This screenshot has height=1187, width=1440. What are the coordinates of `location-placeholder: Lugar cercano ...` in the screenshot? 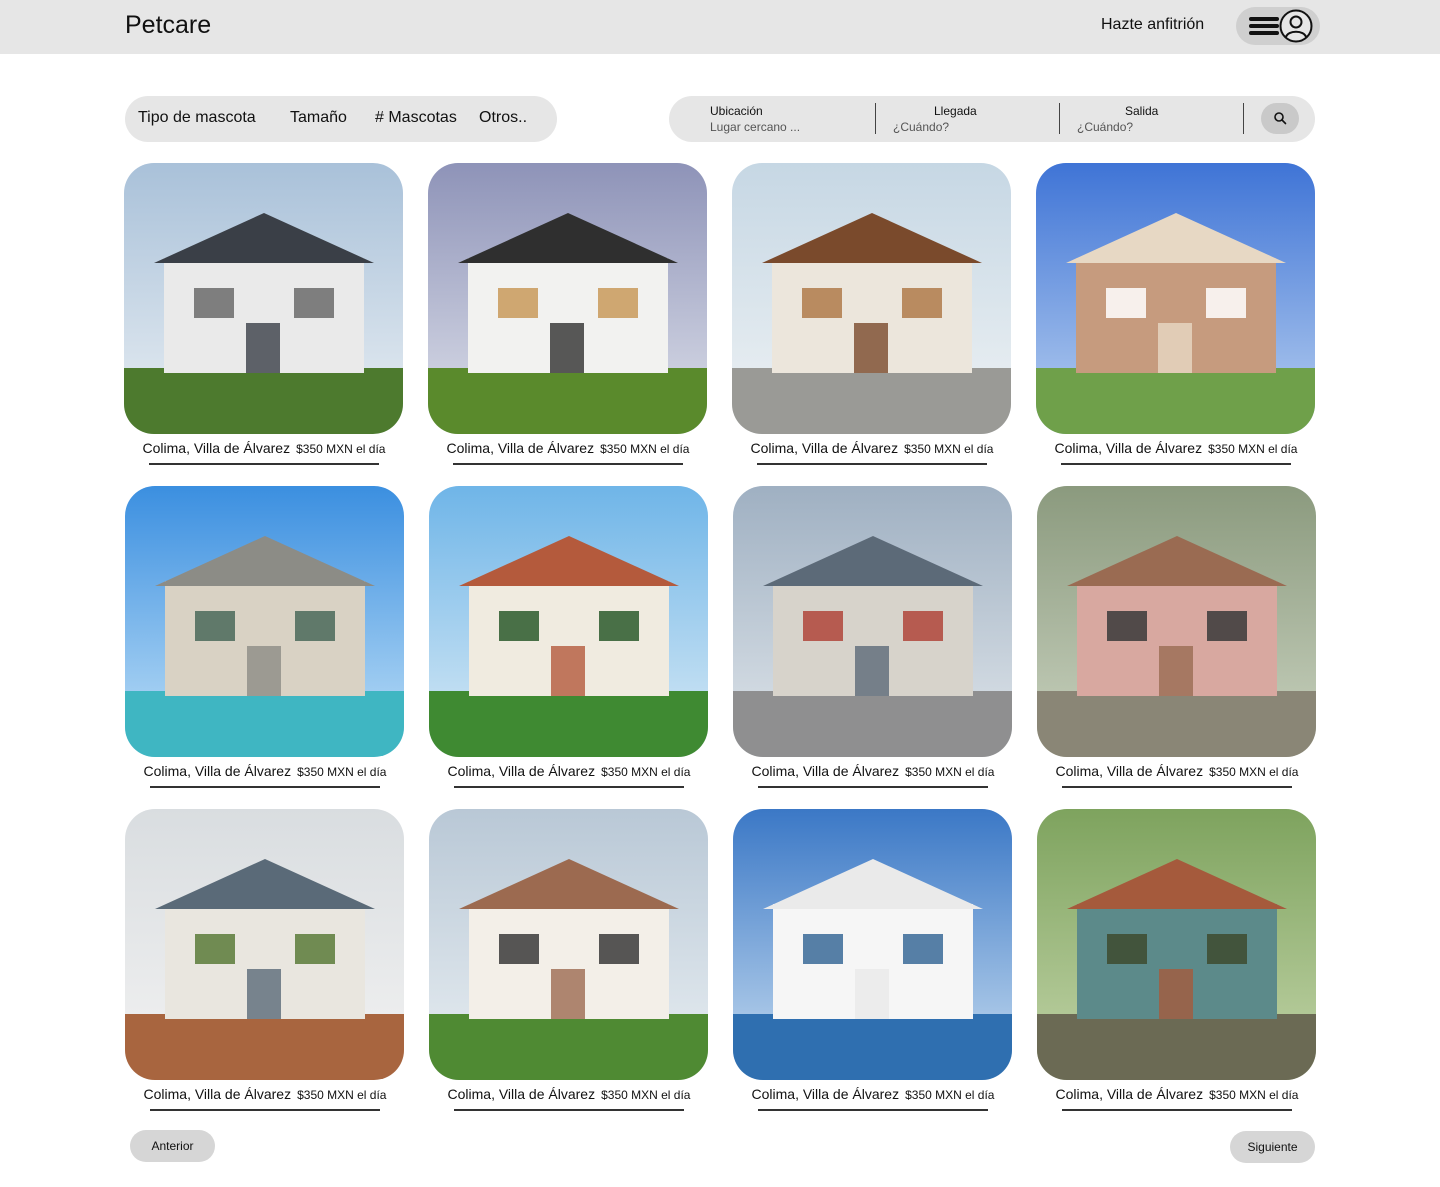 It's located at (755, 127).